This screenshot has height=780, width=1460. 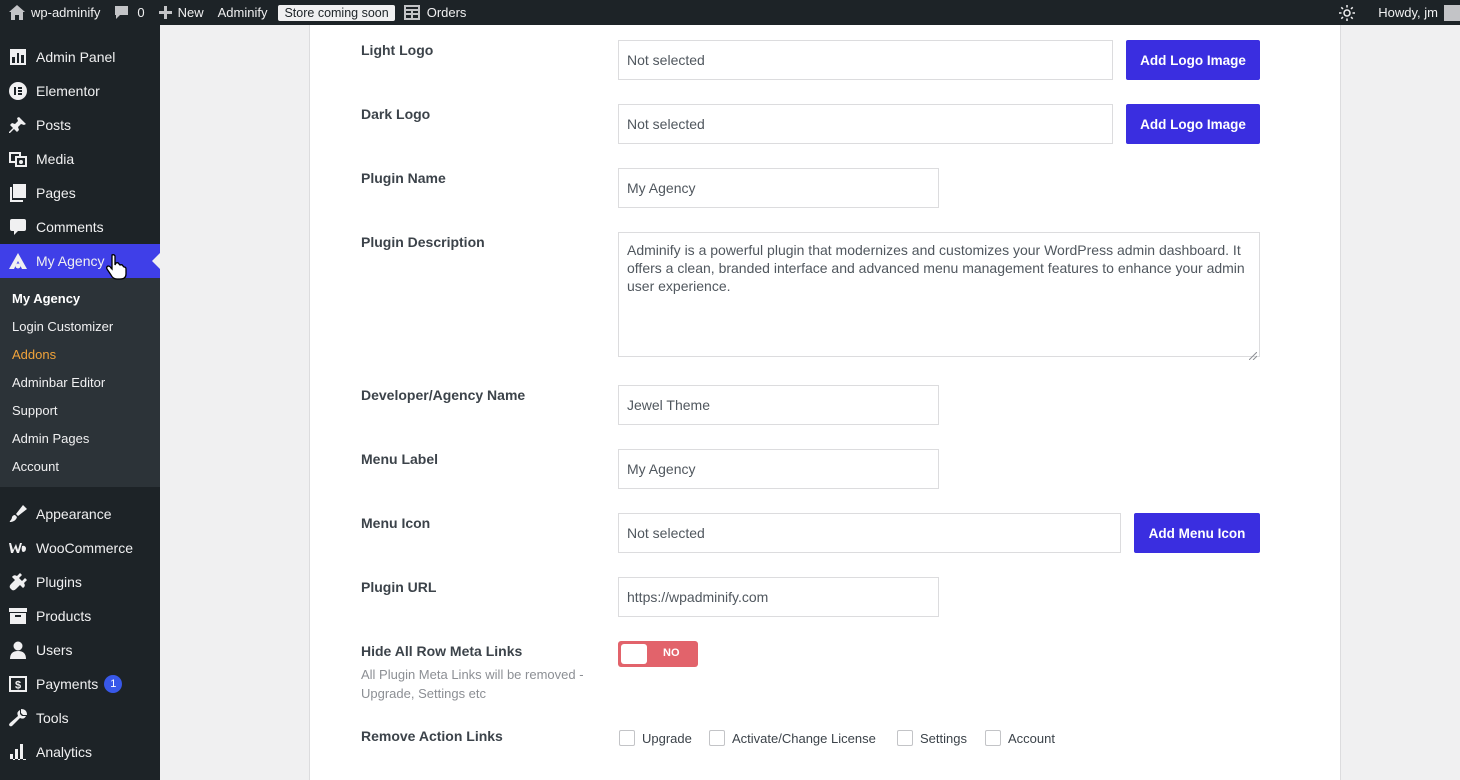 What do you see at coordinates (80, 650) in the screenshot?
I see `menu-item-users: Users` at bounding box center [80, 650].